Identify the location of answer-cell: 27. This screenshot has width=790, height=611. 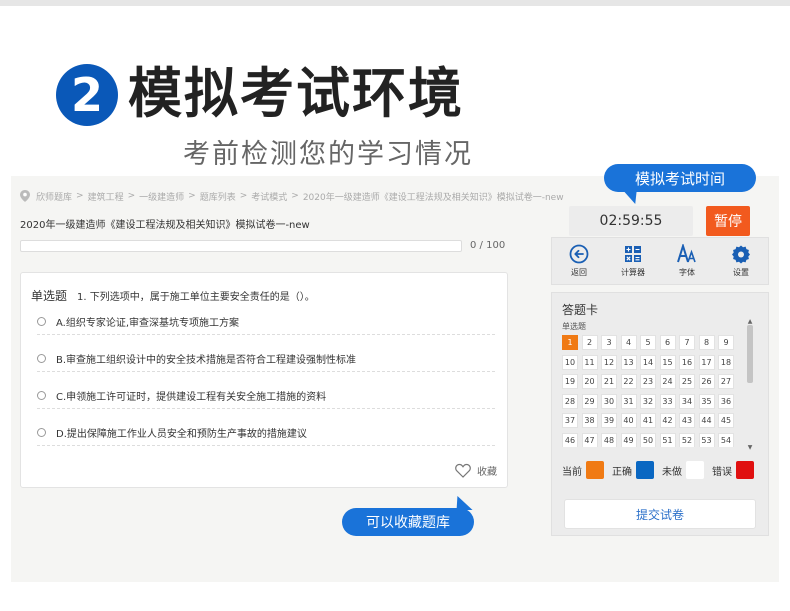
(726, 381).